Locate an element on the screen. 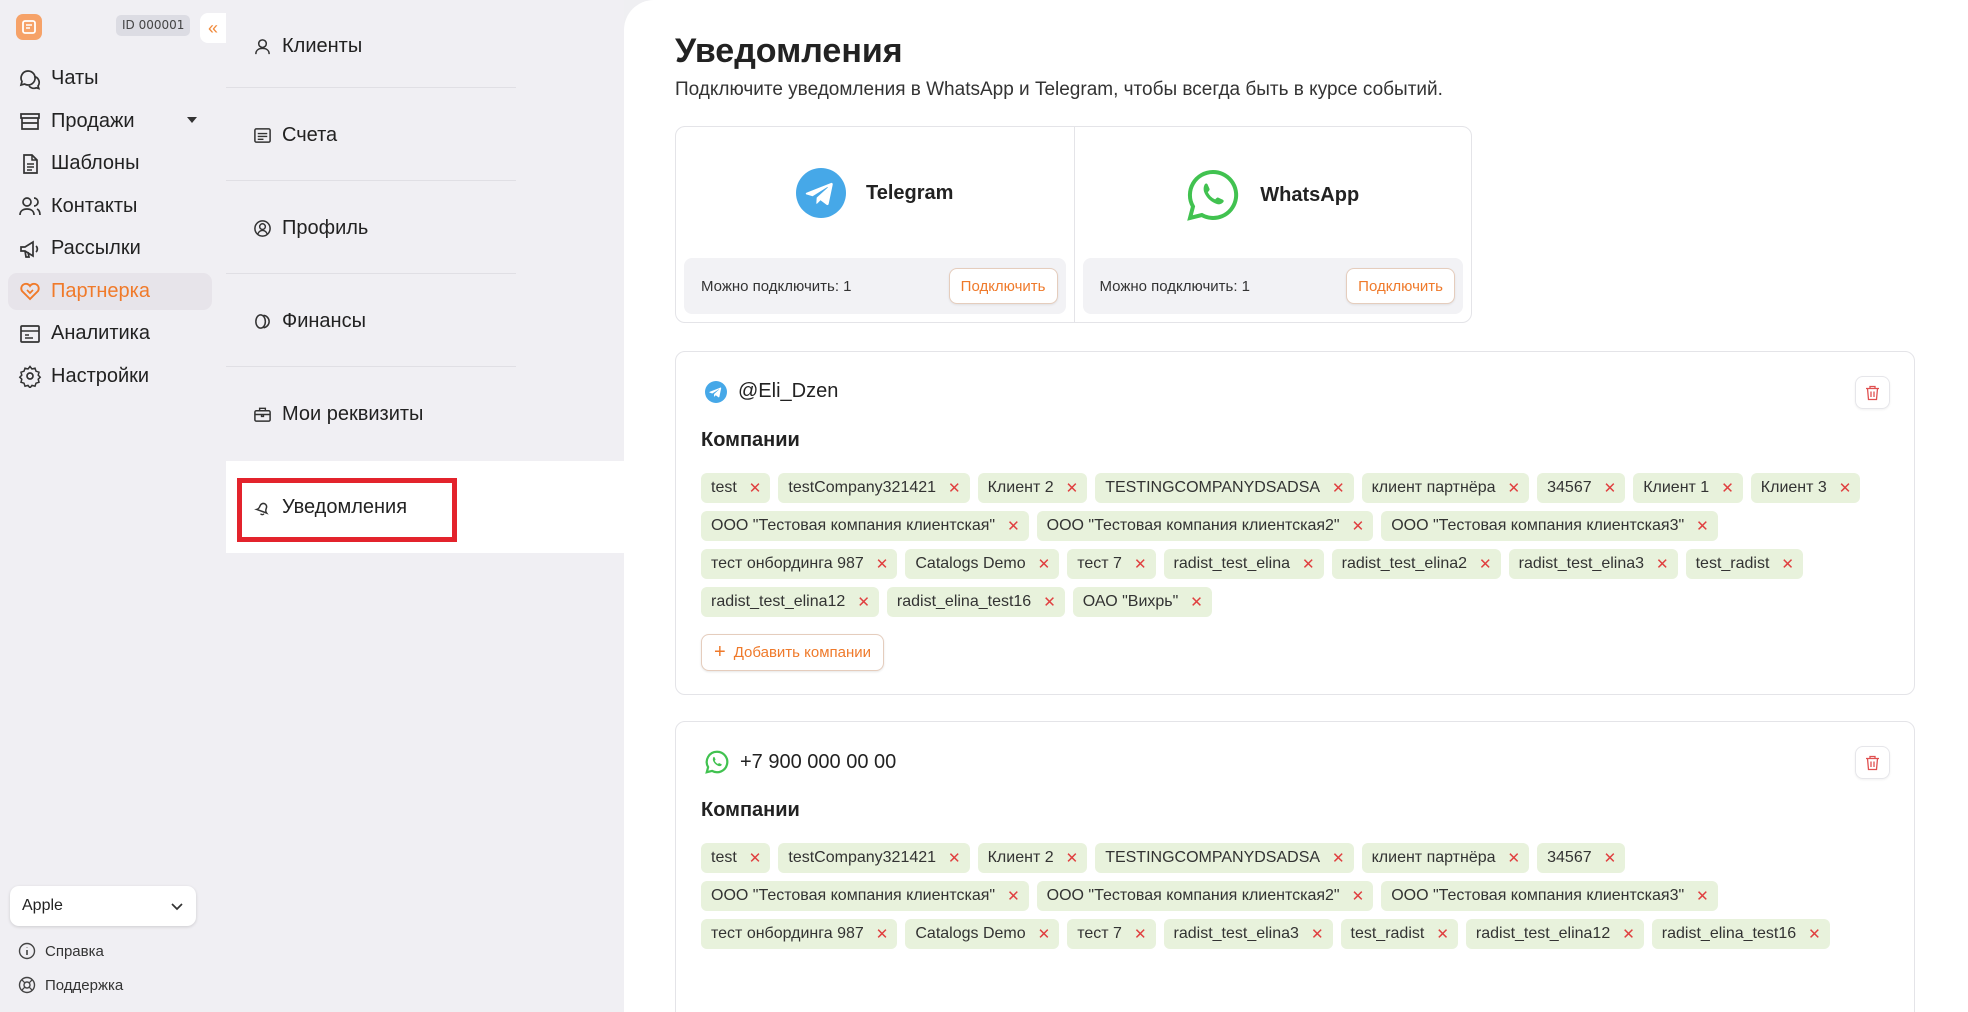  lifebuoy-icon is located at coordinates (27, 985).